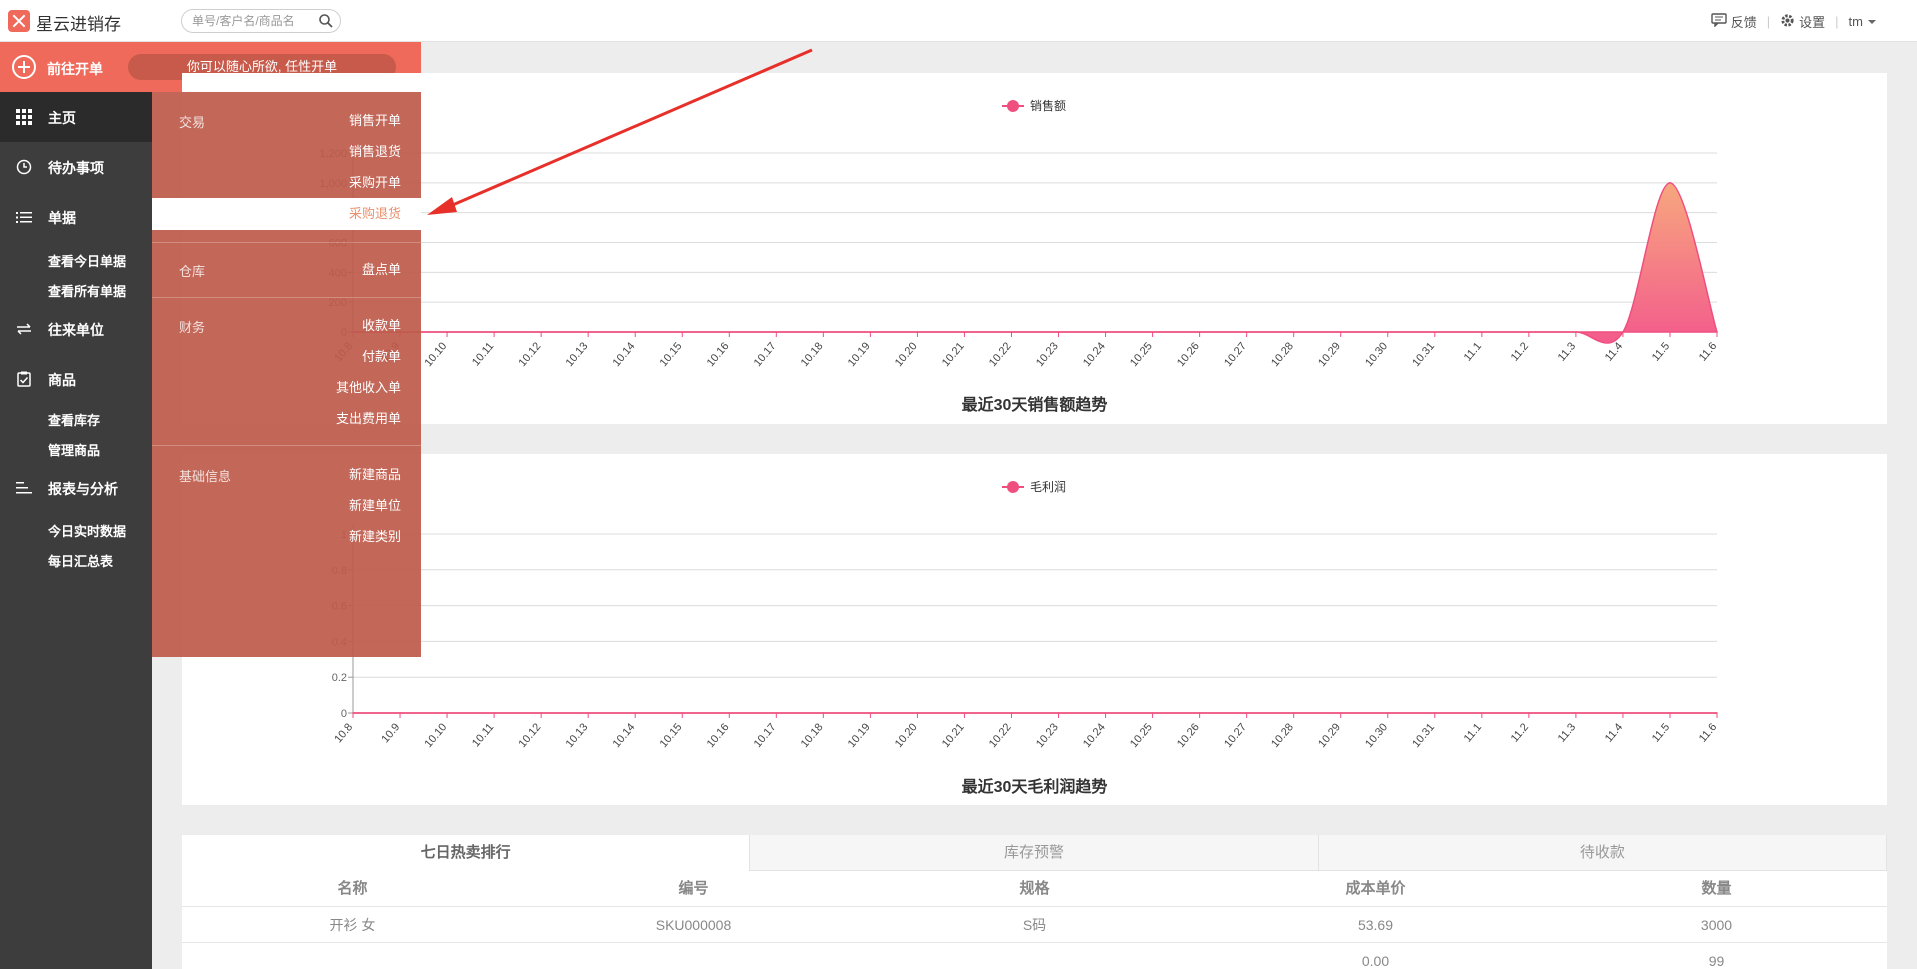 The image size is (1917, 969). Describe the element at coordinates (375, 504) in the screenshot. I see `menu-item-new-partner: 新建单位` at that location.